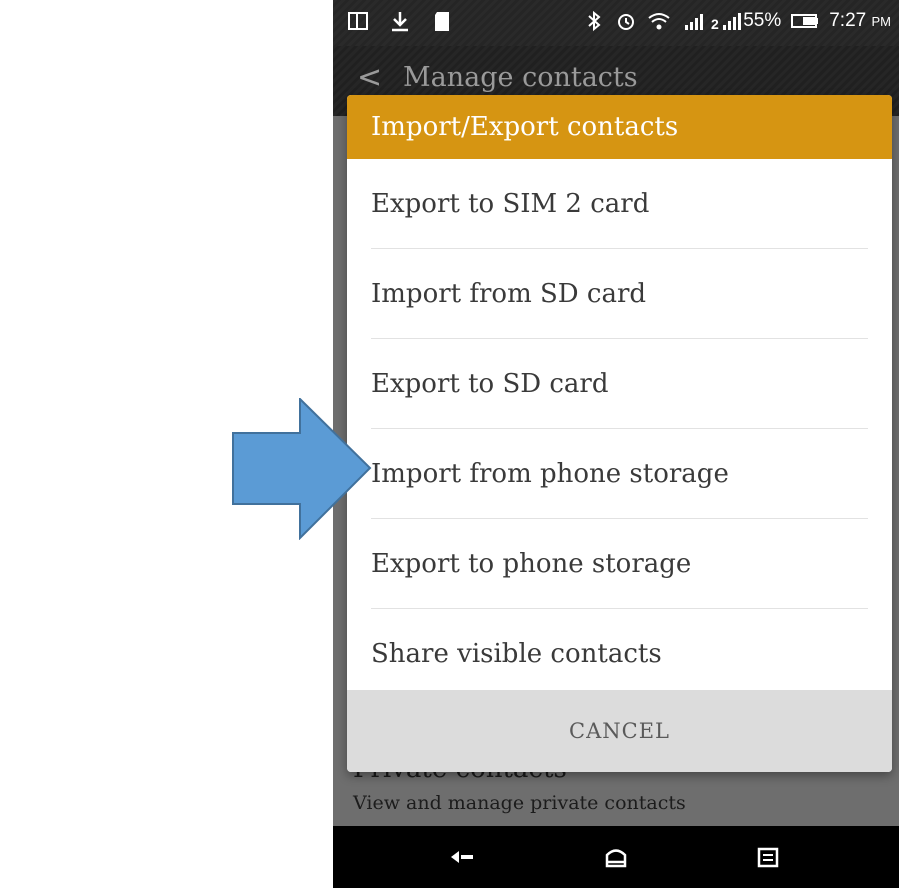 The width and height of the screenshot is (899, 888). I want to click on annotation-arrow-shape, so click(302, 469).